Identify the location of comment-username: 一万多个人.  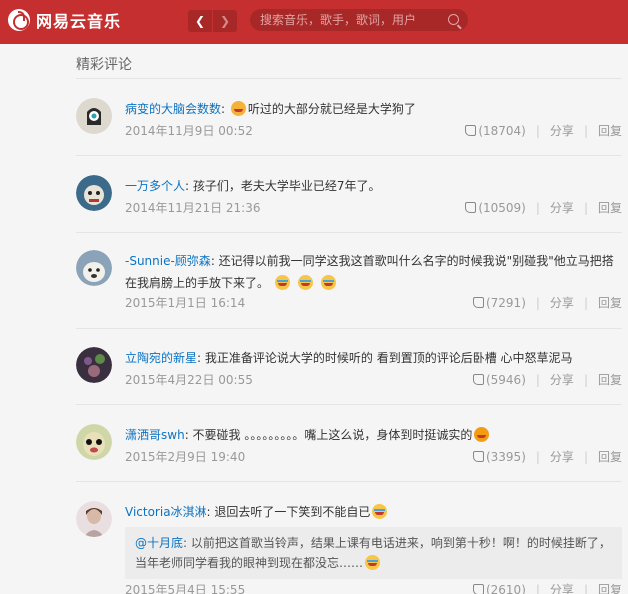
(155, 186).